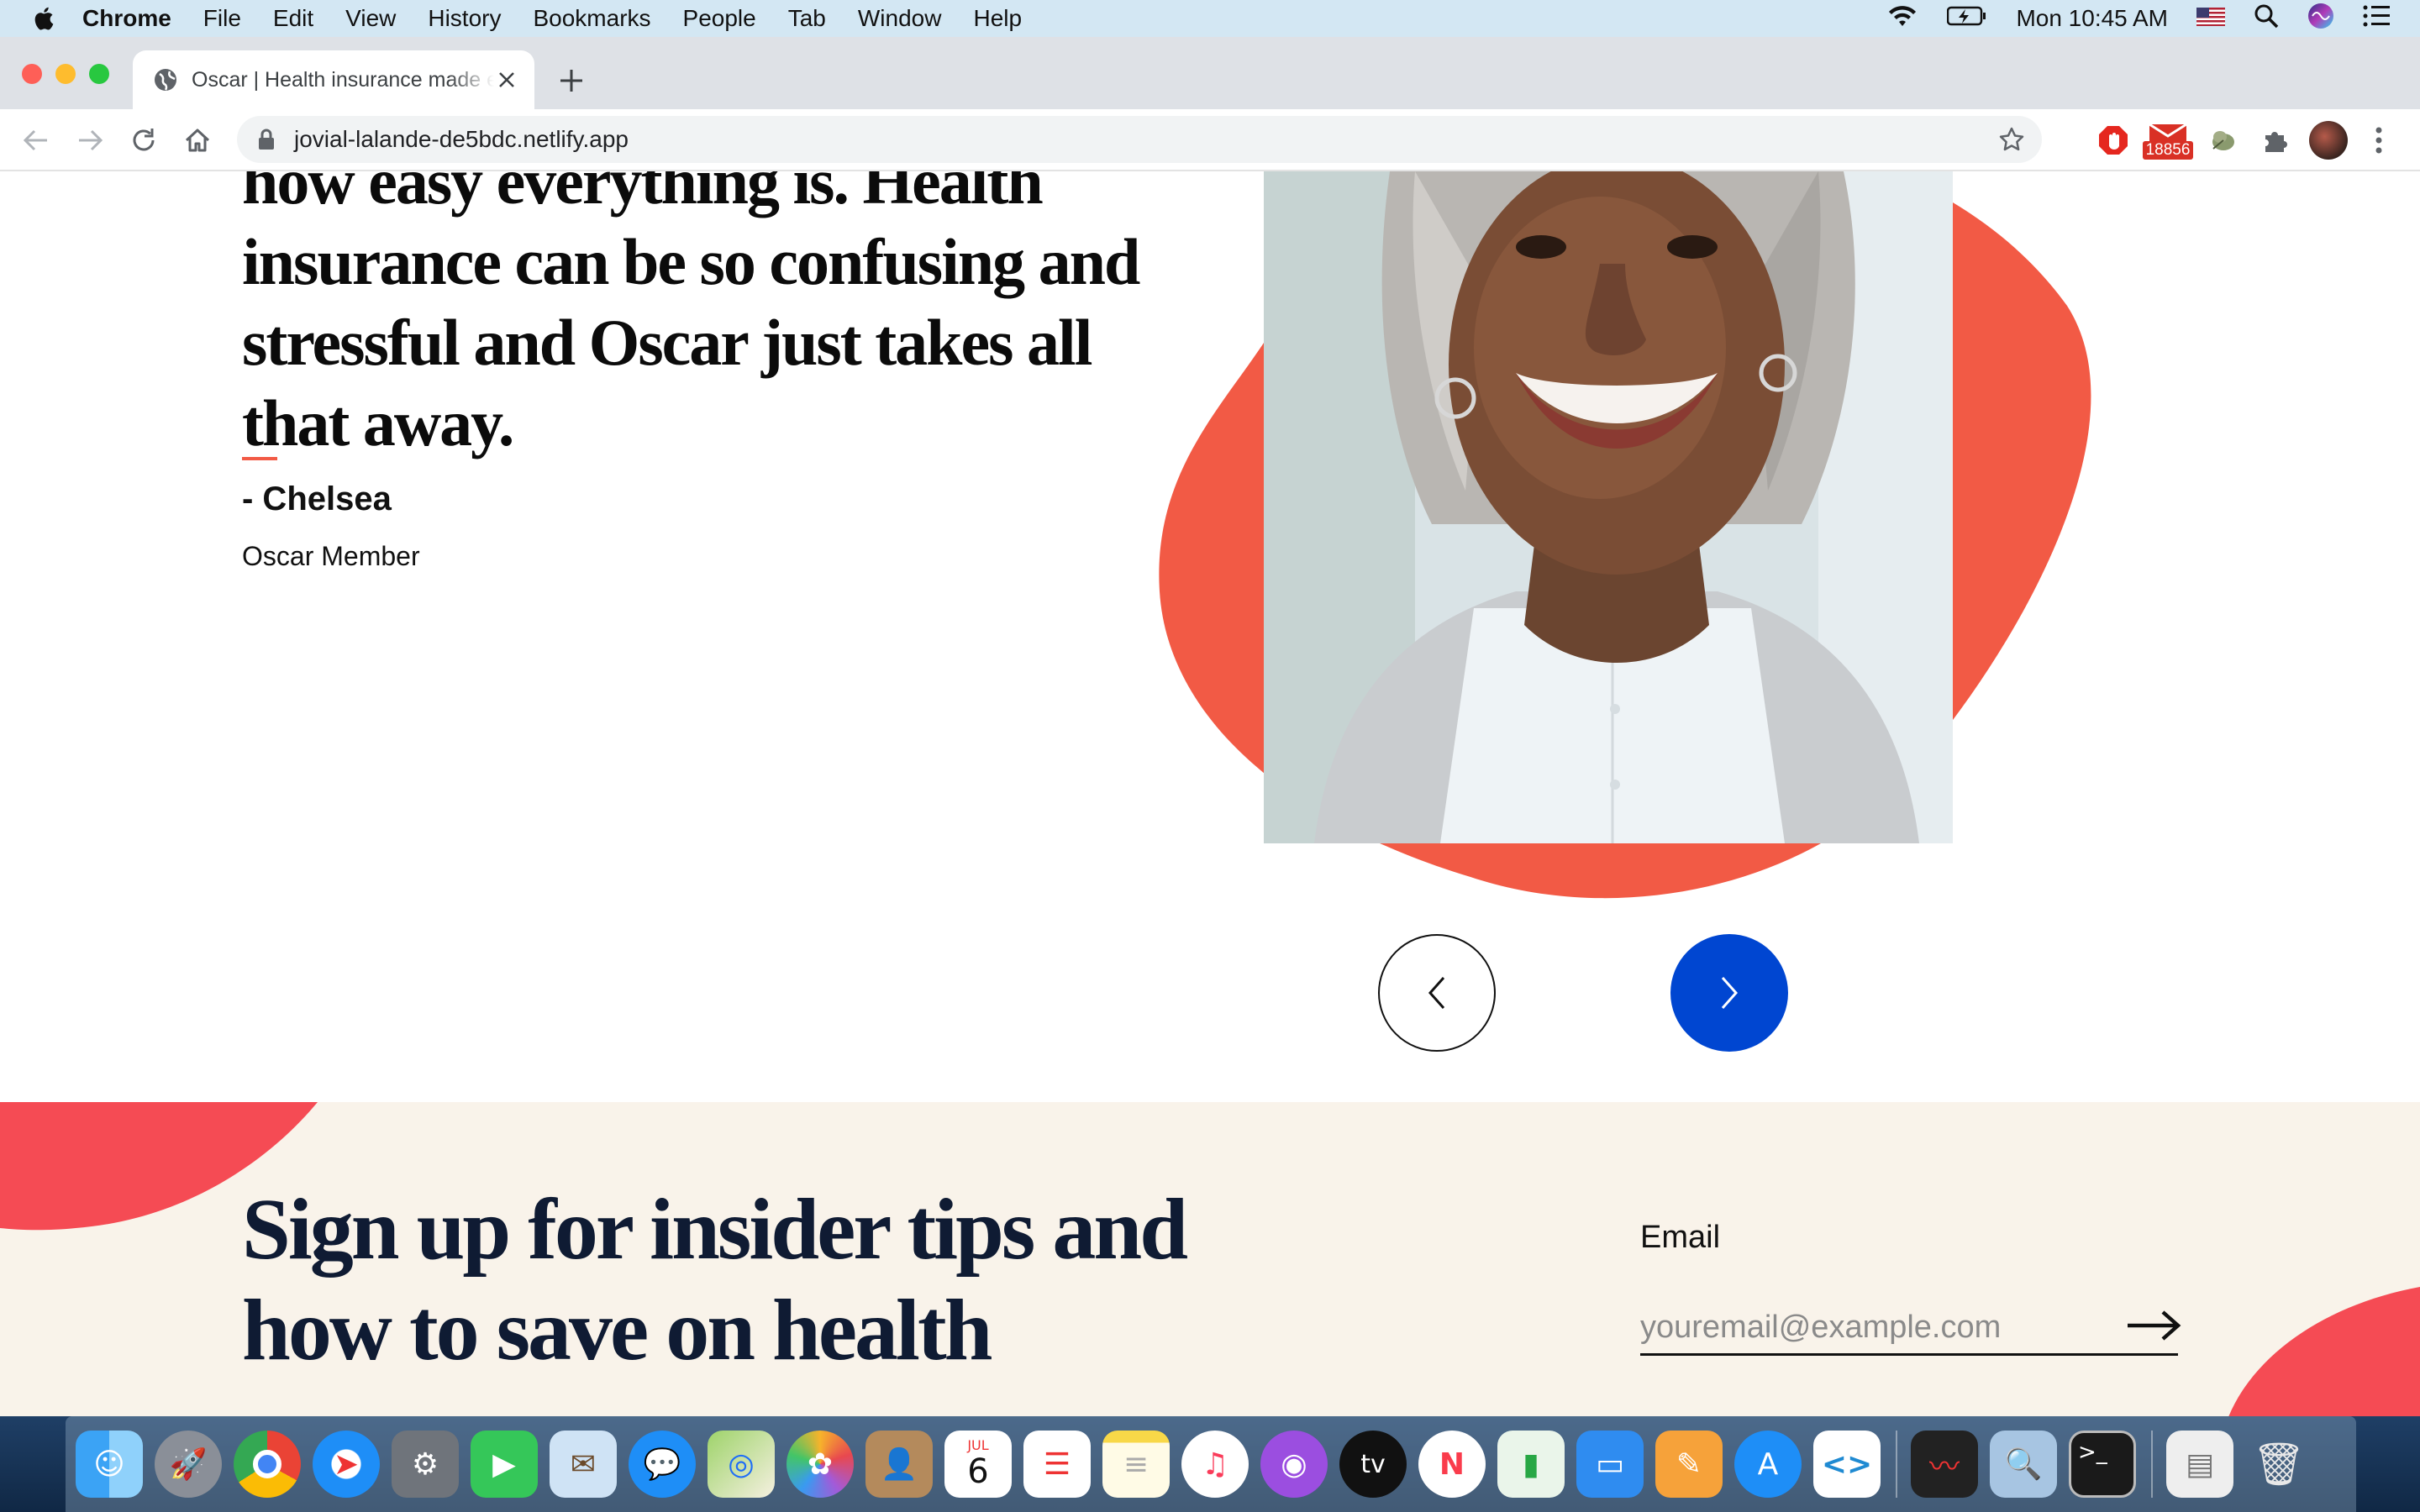  What do you see at coordinates (2153, 1325) in the screenshot?
I see `submit-arrow-icon` at bounding box center [2153, 1325].